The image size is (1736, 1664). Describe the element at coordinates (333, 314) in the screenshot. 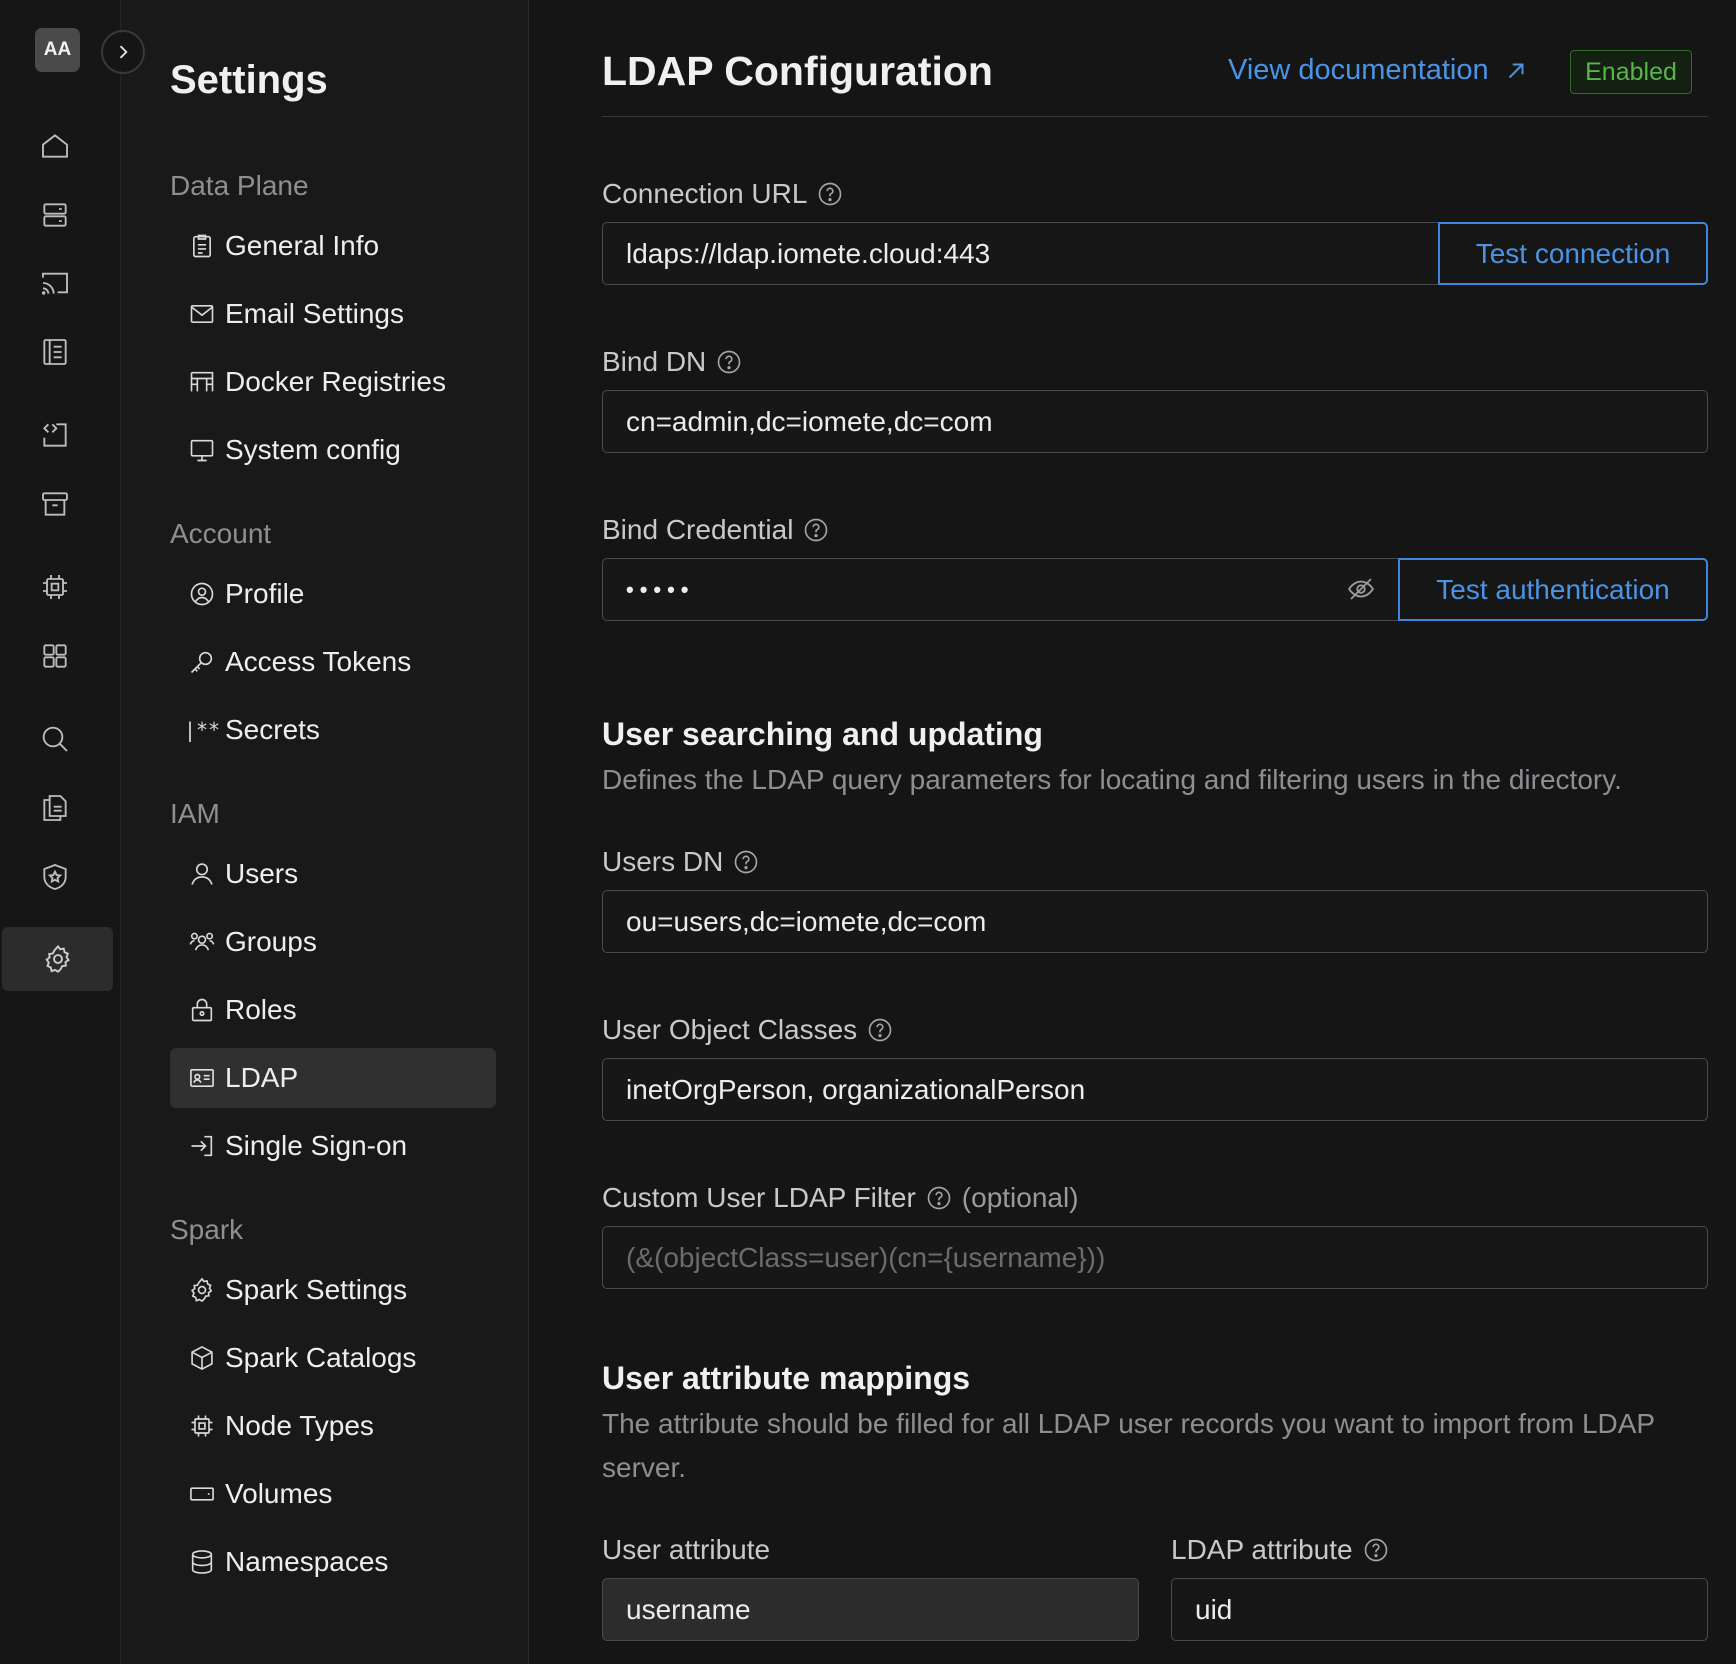

I see `menu-item-email-settings: Email Settings` at that location.